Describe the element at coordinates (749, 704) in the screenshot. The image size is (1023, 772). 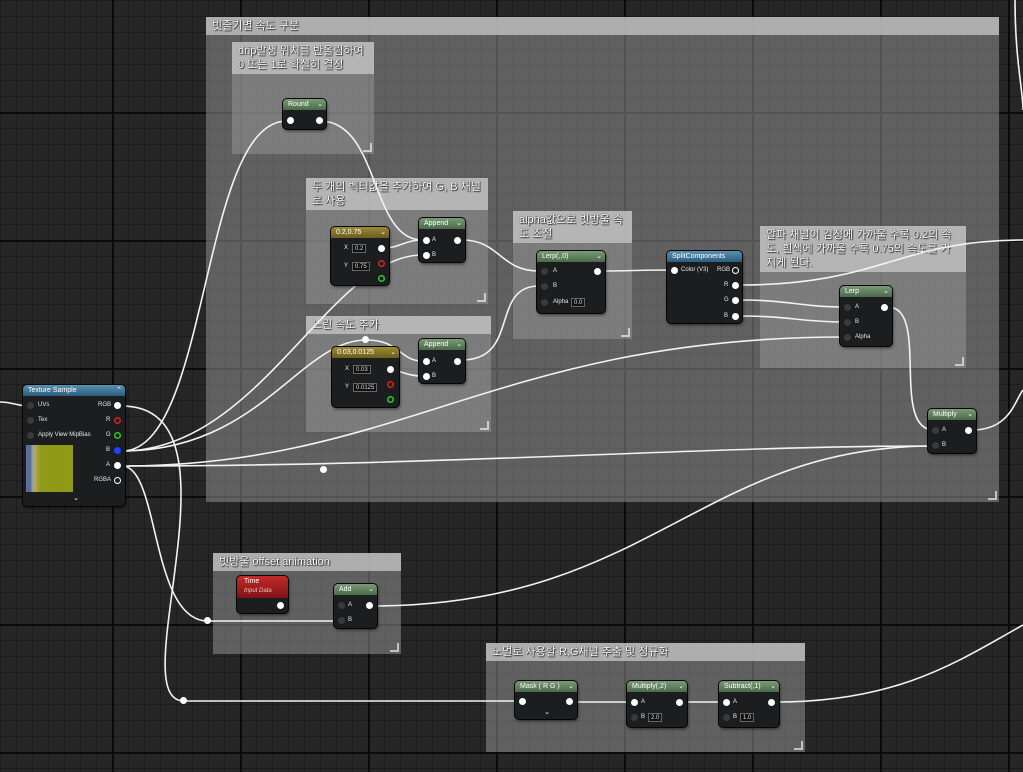
I see `node-subtract: Subtract(,1) ⌄ A B 1.0` at that location.